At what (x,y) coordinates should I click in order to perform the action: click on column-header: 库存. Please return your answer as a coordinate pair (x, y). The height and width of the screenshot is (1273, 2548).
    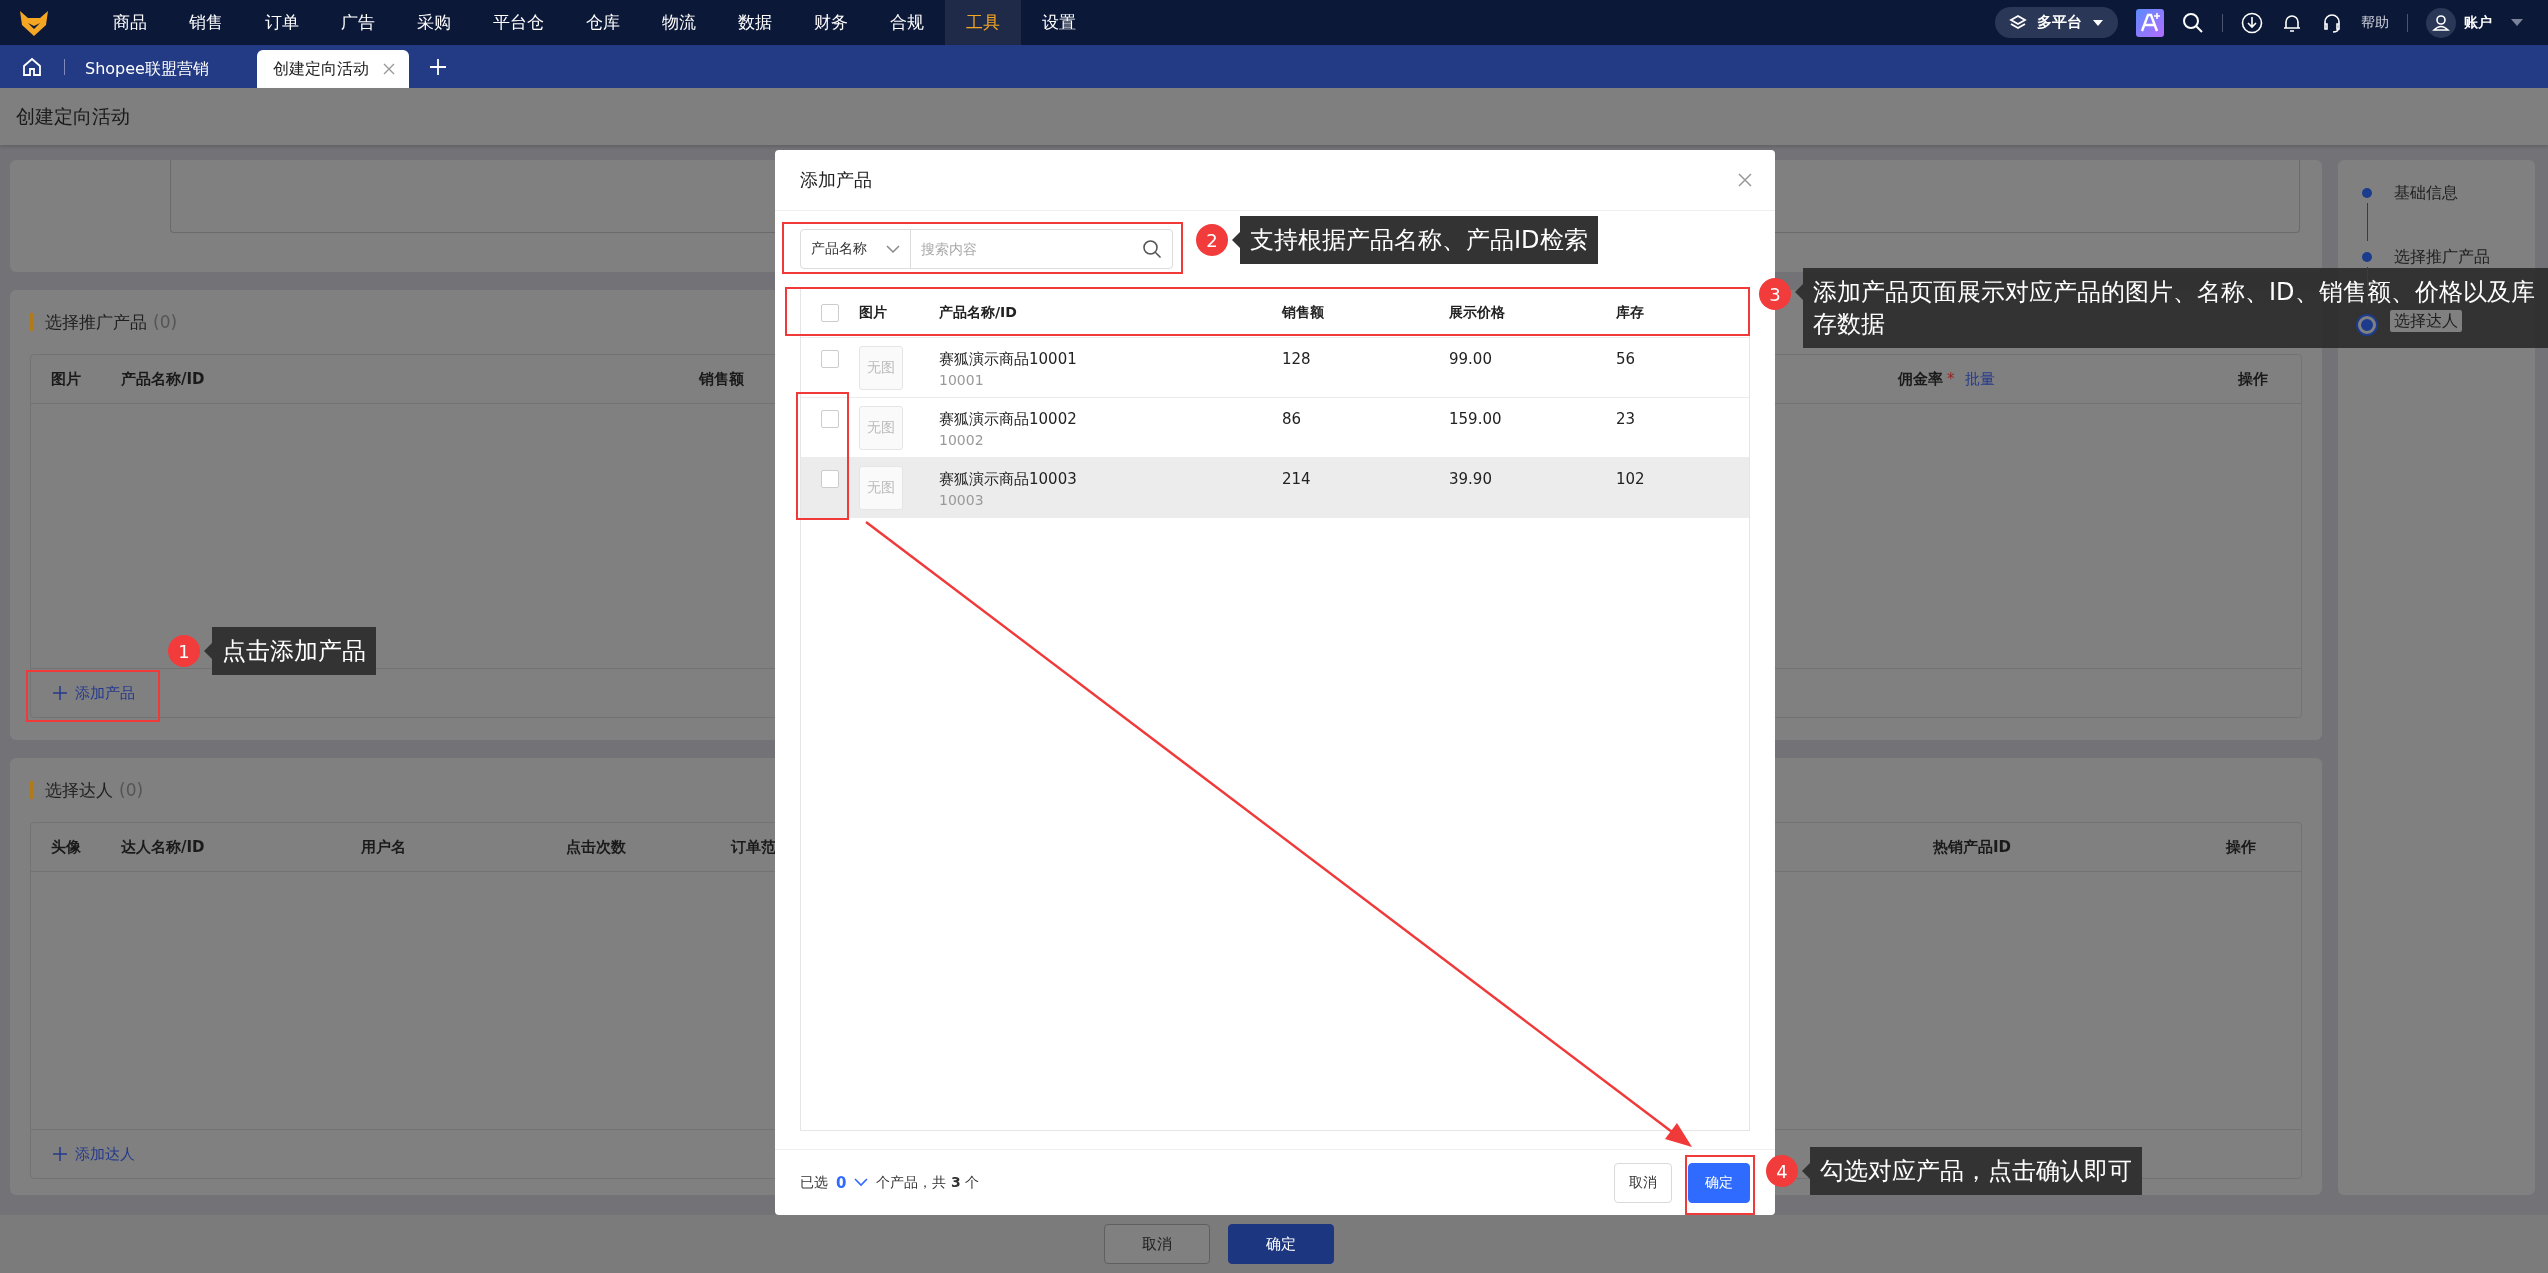
    Looking at the image, I should click on (1630, 313).